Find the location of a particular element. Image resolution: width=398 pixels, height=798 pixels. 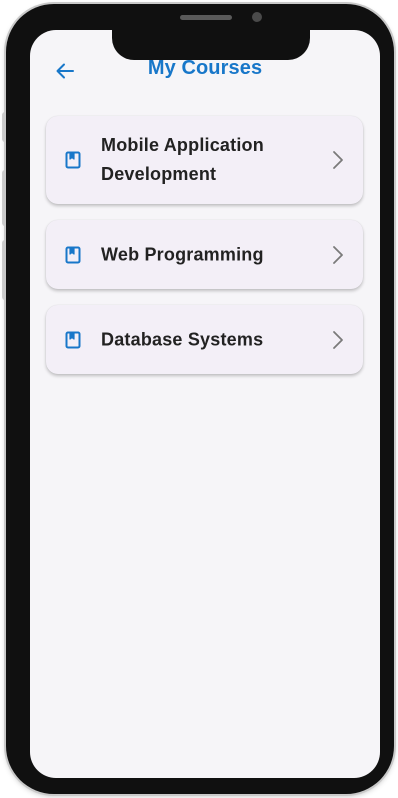

course-card-database-systems: Database Systems is located at coordinates (204, 339).